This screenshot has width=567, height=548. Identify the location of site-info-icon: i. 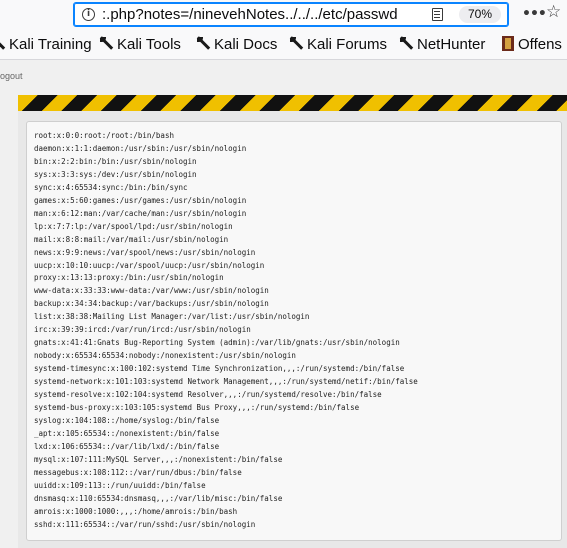
(88, 14).